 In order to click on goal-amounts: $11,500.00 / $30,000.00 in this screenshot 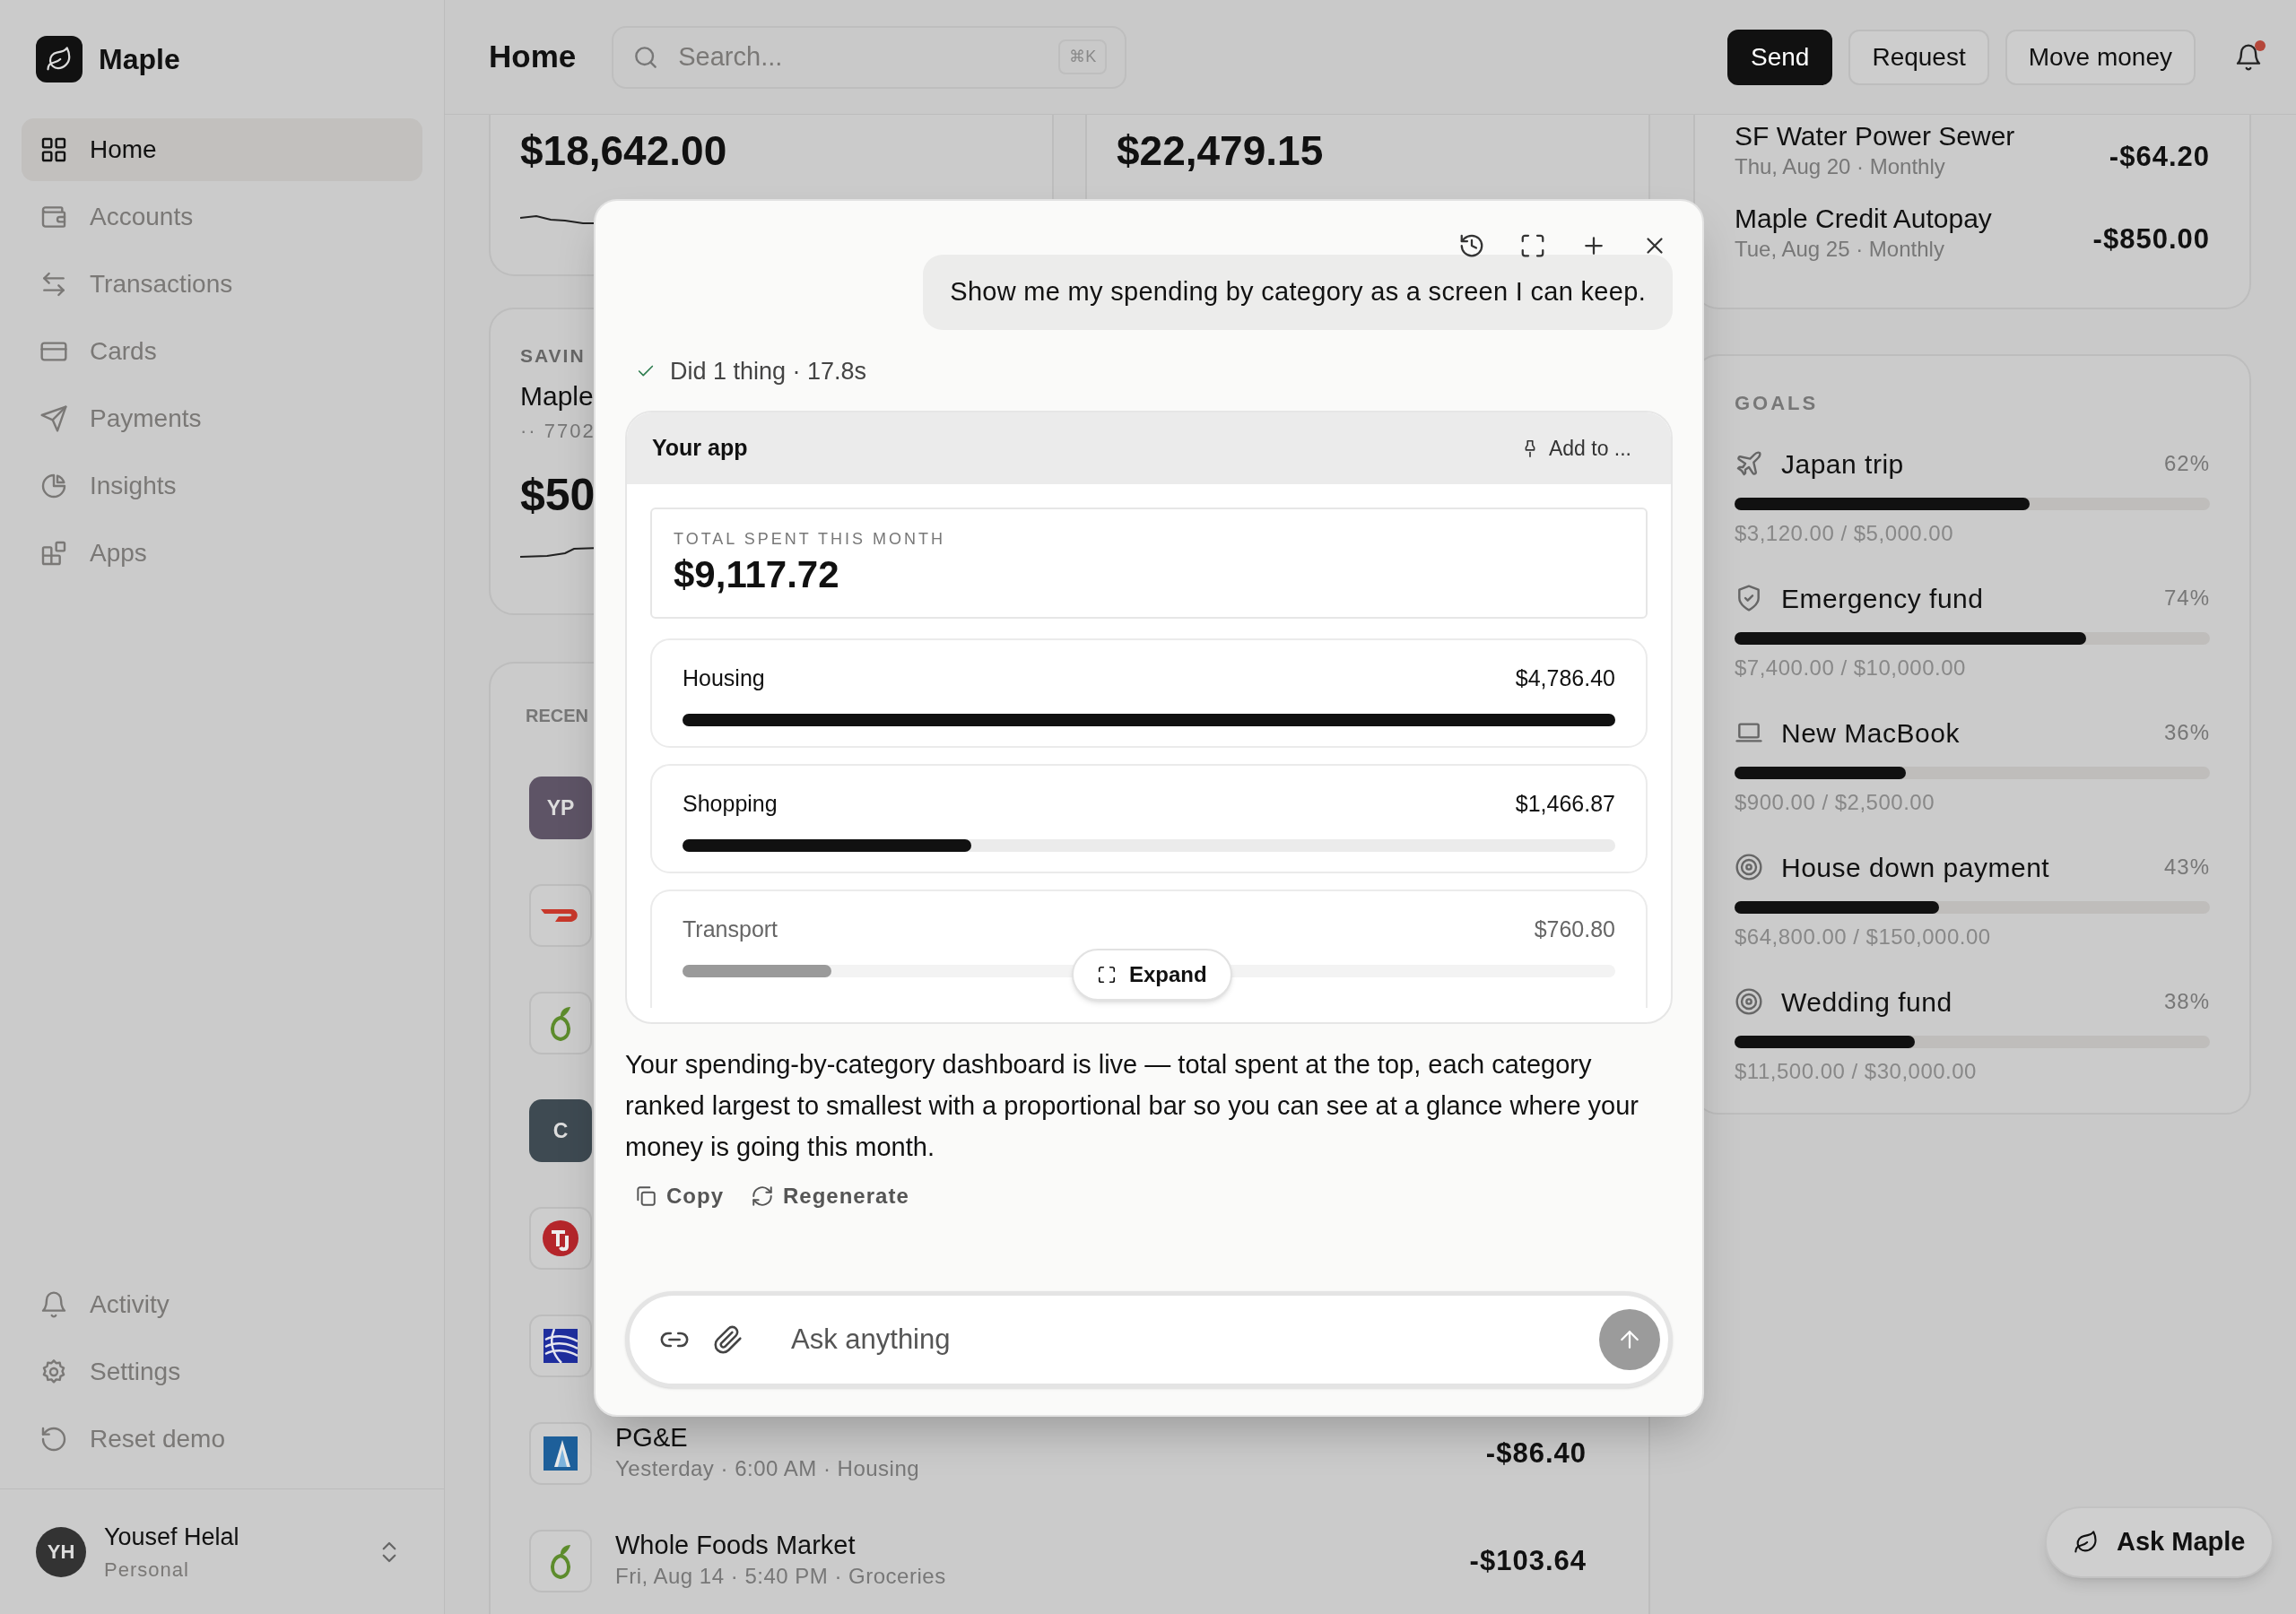, I will do `click(1856, 1071)`.